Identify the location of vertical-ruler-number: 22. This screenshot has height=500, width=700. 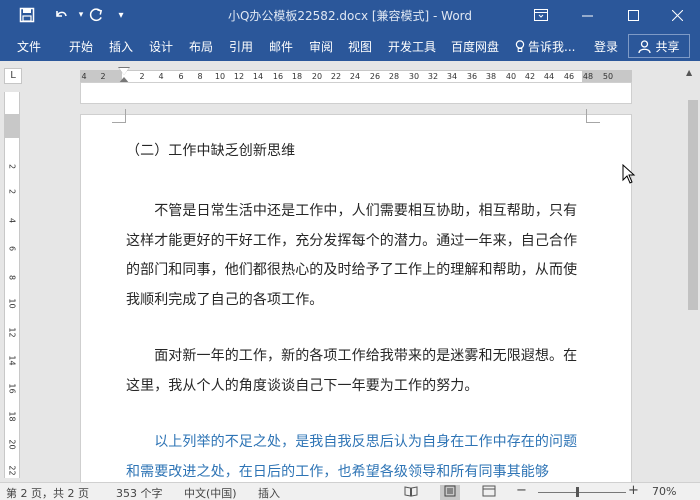
(12, 470).